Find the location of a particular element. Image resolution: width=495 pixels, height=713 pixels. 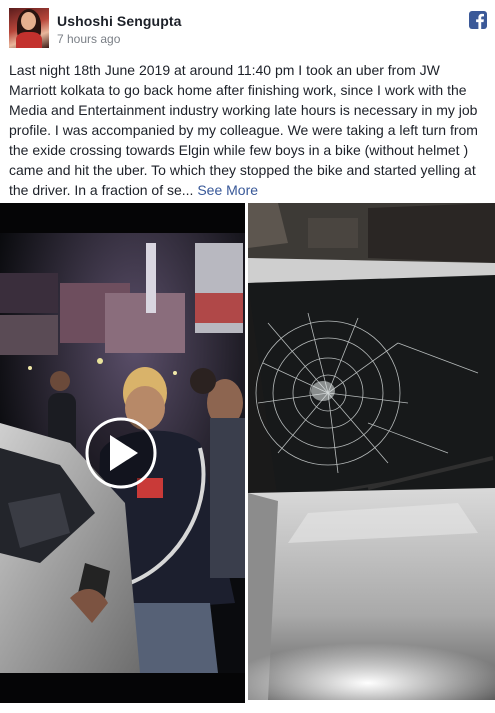

post-timestamp: 7 hours ago is located at coordinates (88, 39).